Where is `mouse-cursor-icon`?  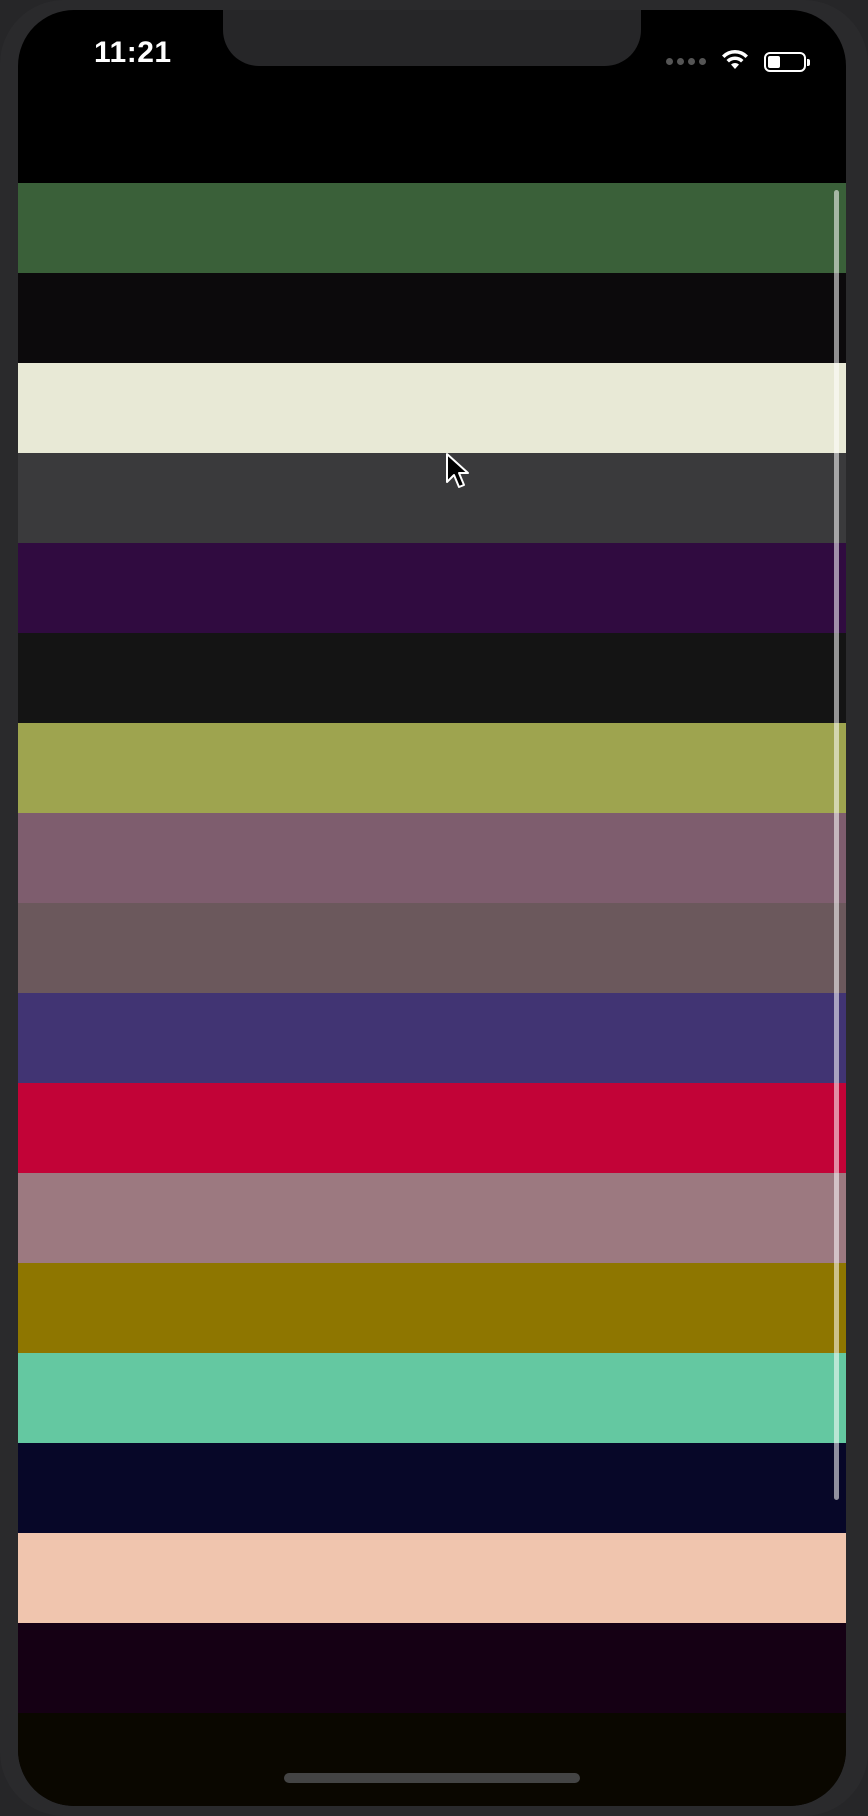 mouse-cursor-icon is located at coordinates (457, 470).